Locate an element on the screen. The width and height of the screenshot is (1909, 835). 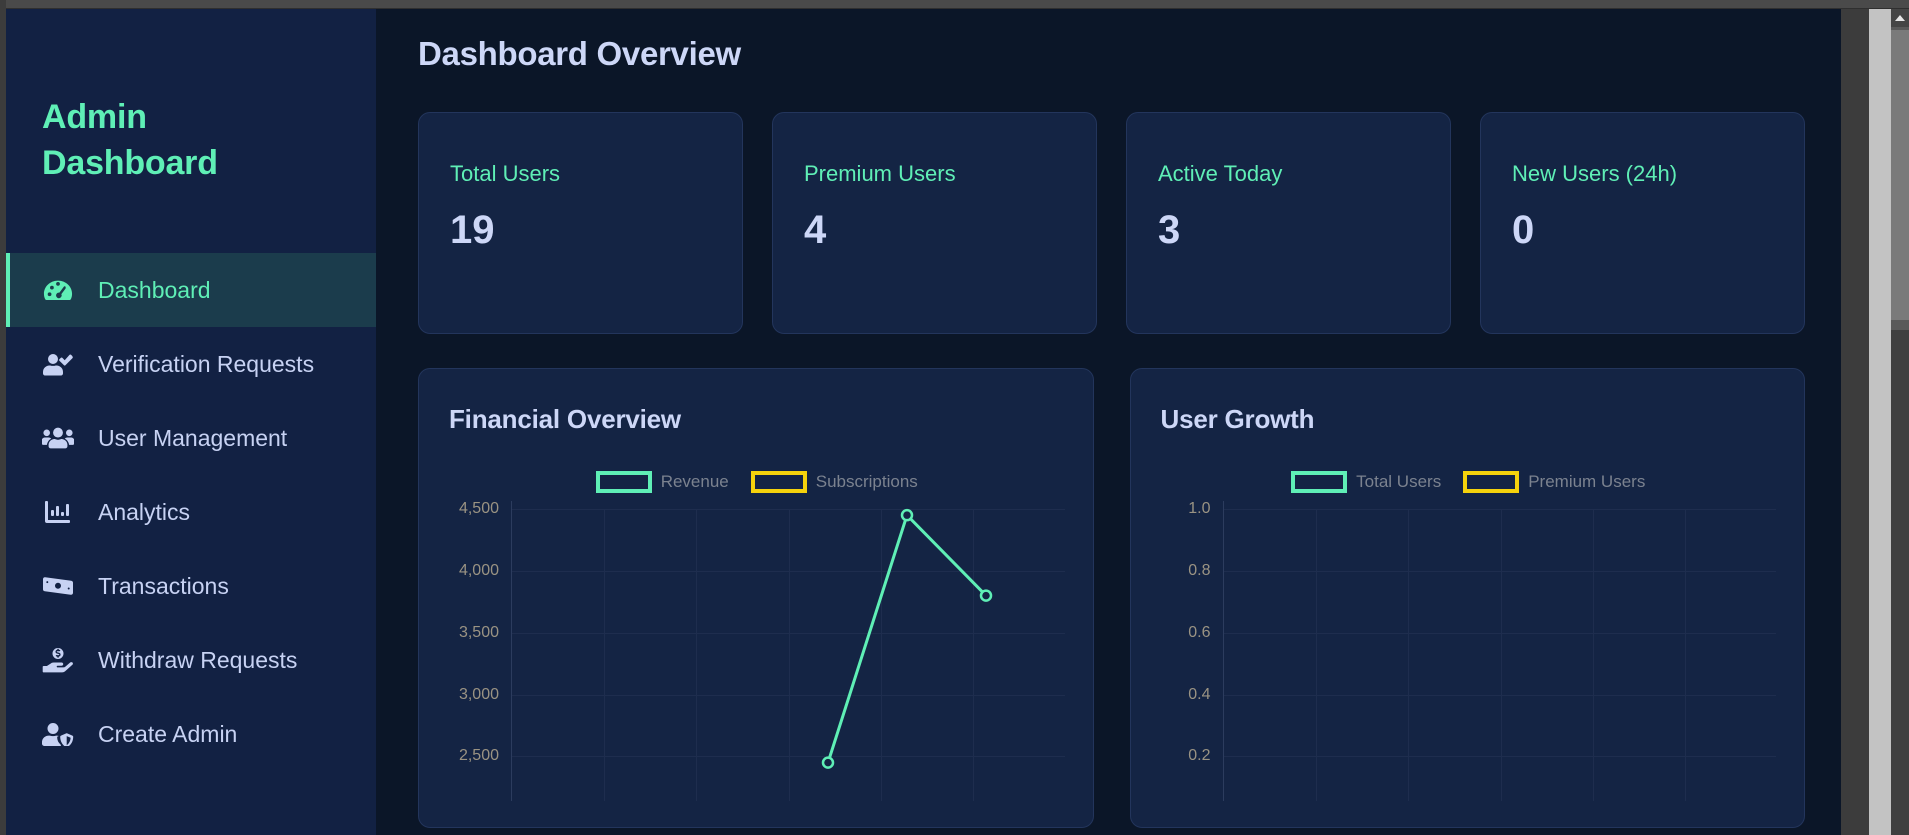
stat-card-label: Premium Users is located at coordinates (880, 173).